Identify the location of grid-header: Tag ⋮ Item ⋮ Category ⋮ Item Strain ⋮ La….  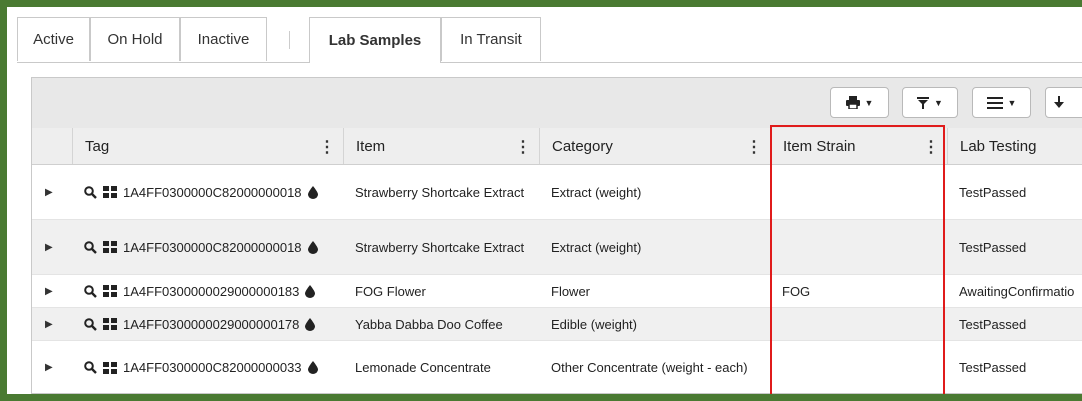
(557, 146).